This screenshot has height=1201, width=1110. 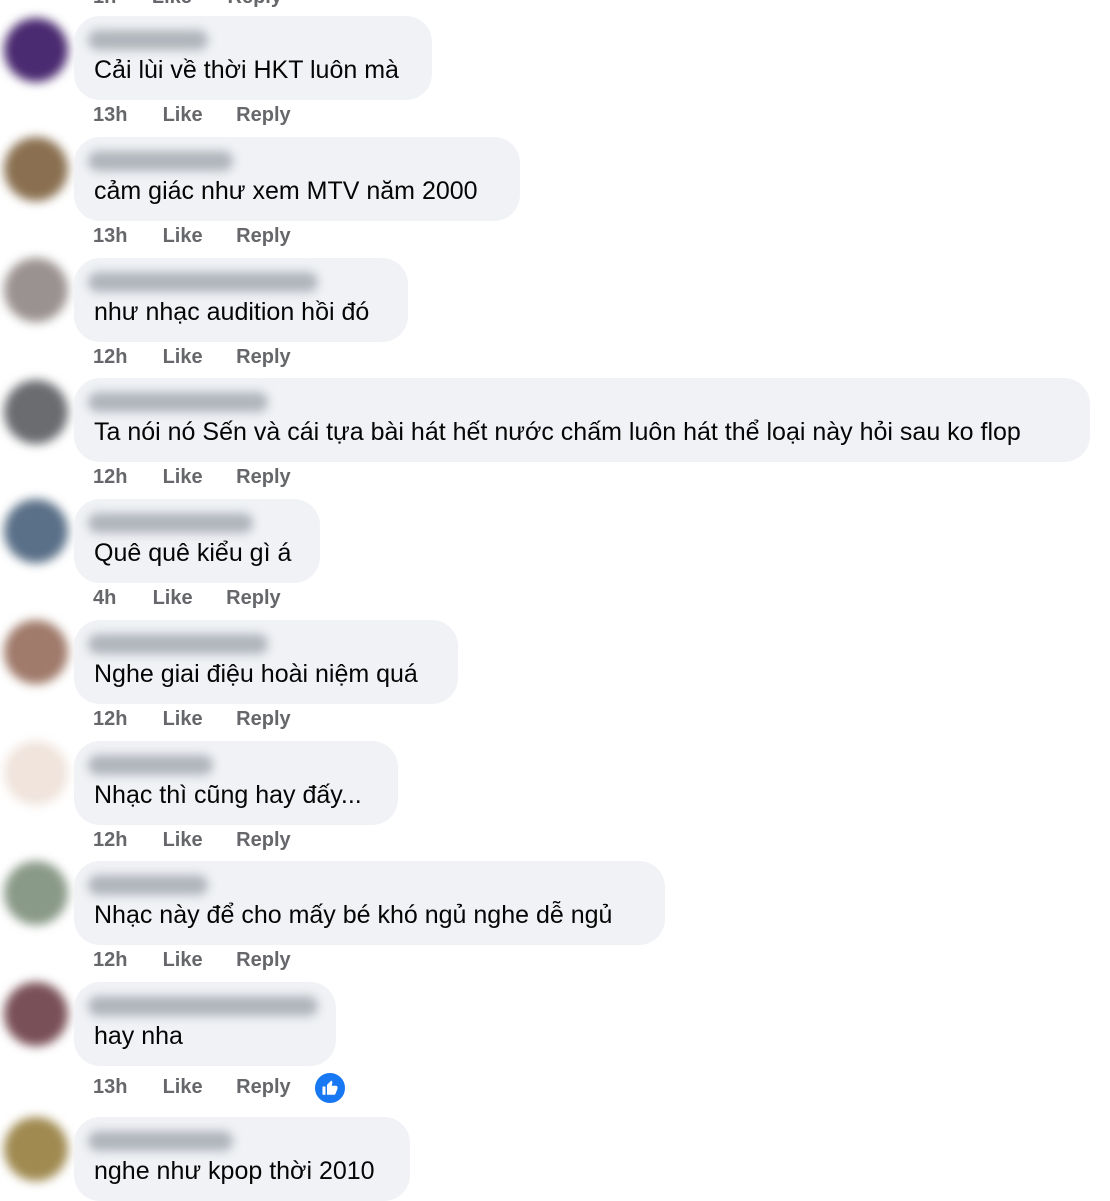 I want to click on comment-bubble: nghe như kpop thời 2010, so click(x=242, y=1159).